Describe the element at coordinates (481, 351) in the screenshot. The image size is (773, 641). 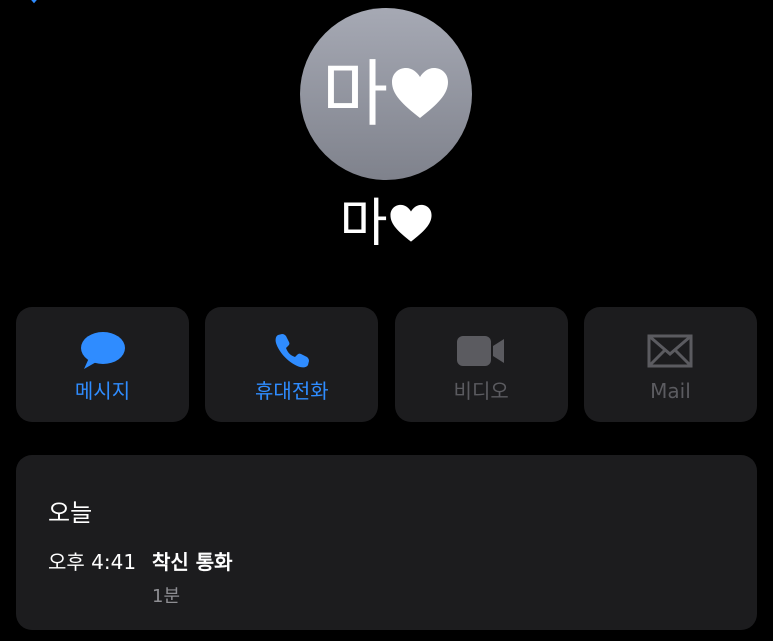
I see `video-camera-icon` at that location.